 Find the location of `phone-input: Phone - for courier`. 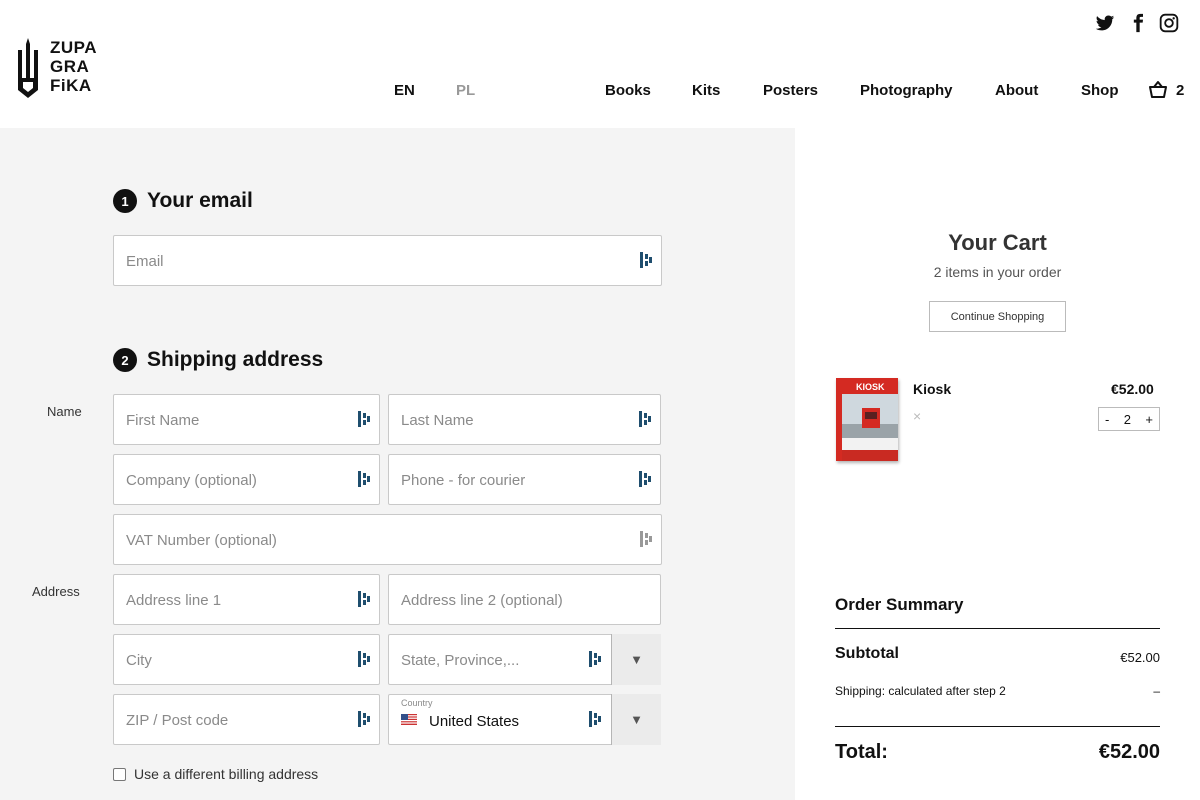

phone-input: Phone - for courier is located at coordinates (524, 479).